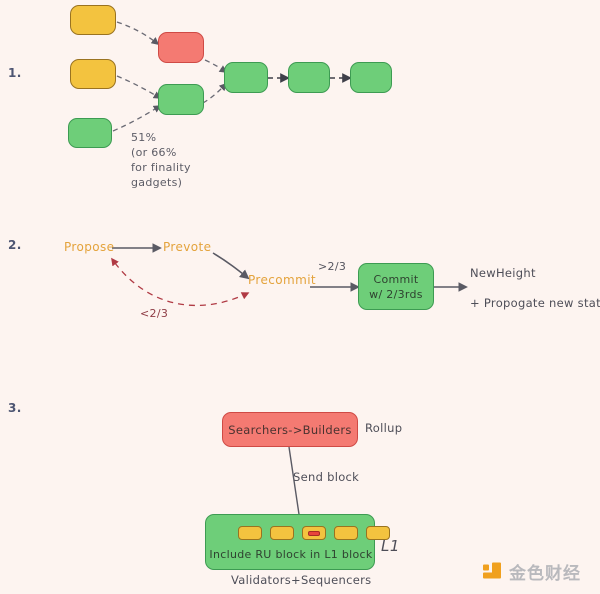 The width and height of the screenshot is (600, 594). Describe the element at coordinates (291, 554) in the screenshot. I see `l1-box-label: Include RU block in L1 block` at that location.